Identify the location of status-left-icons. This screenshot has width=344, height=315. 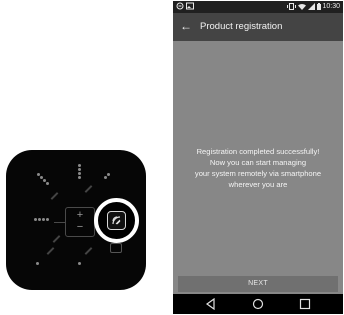
(185, 7).